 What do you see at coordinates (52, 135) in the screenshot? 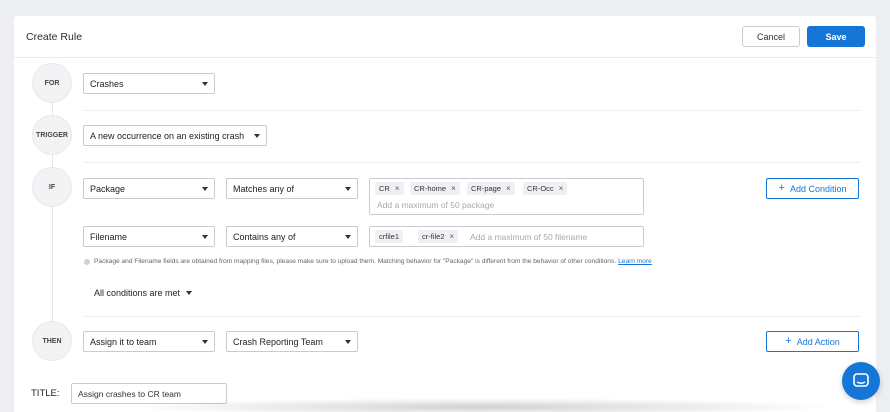
I see `step-trigger: TRIGGER` at bounding box center [52, 135].